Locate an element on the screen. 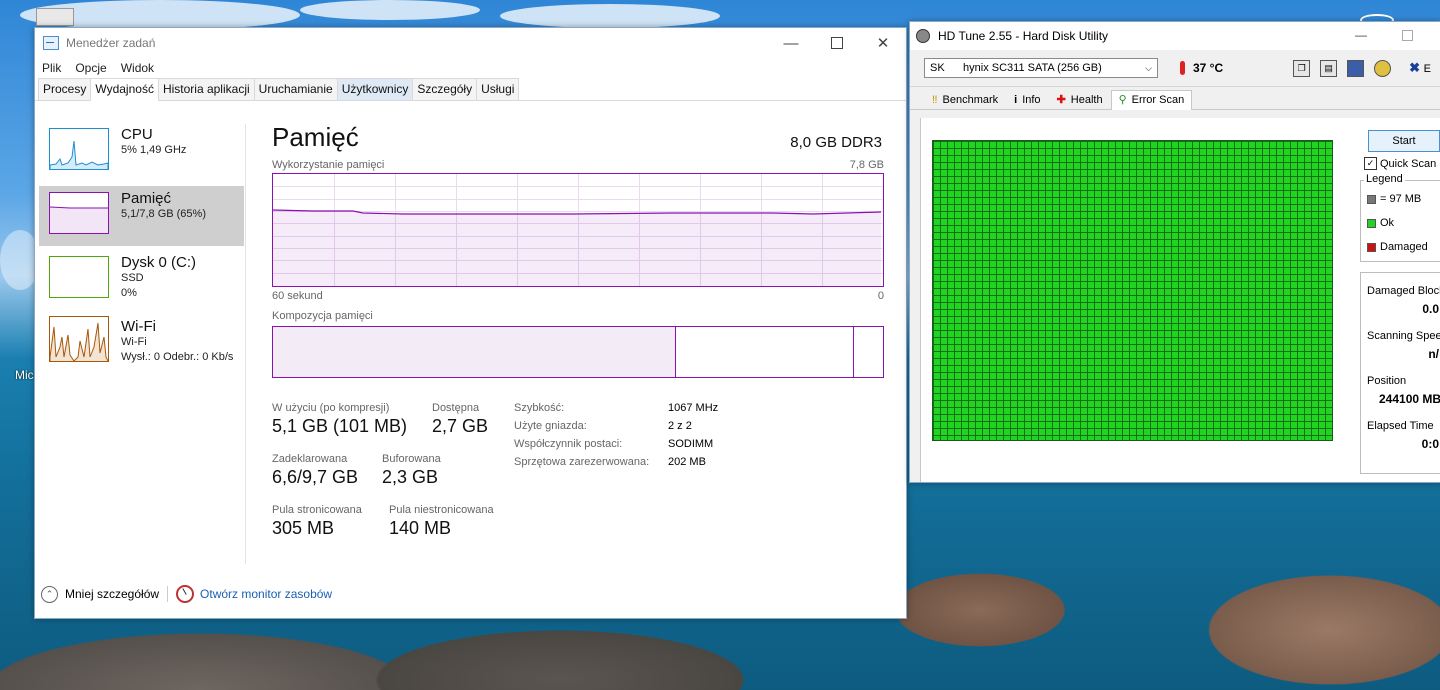 Image resolution: width=1440 pixels, height=690 pixels. tab-app-history: Historia aplikacji is located at coordinates (206, 89).